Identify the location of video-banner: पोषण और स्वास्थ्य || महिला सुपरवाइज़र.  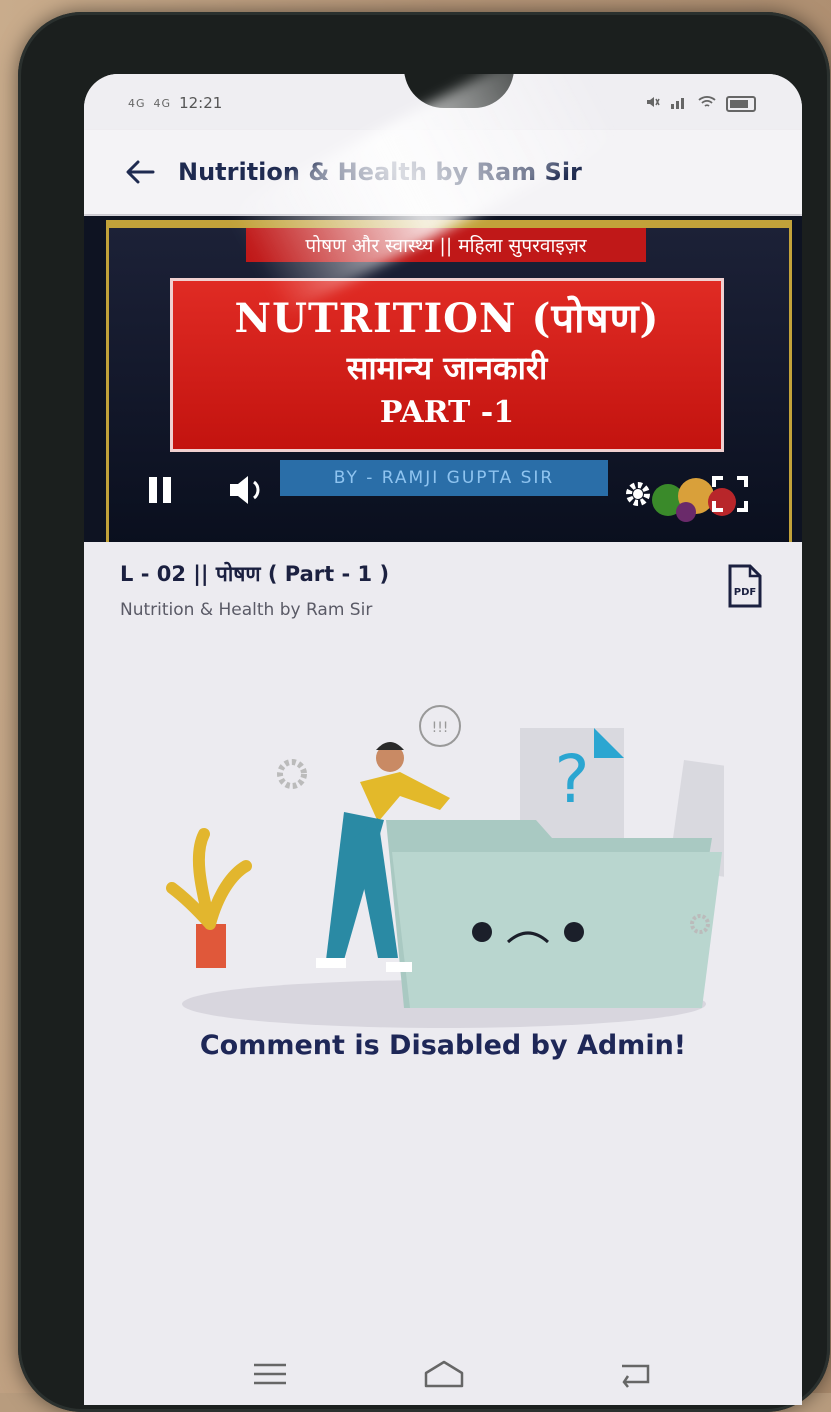
(446, 245).